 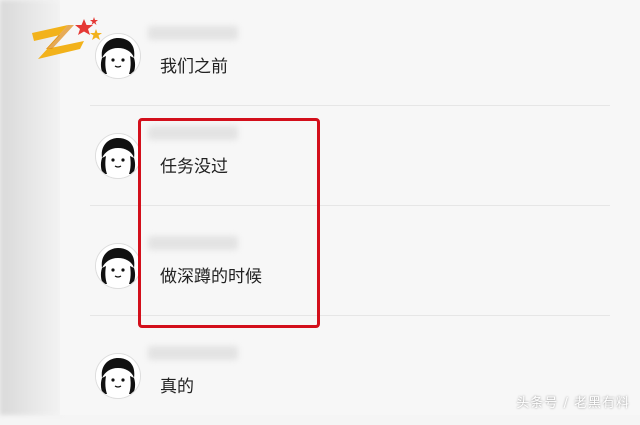 I want to click on channel-logo-icon, so click(x=67, y=38).